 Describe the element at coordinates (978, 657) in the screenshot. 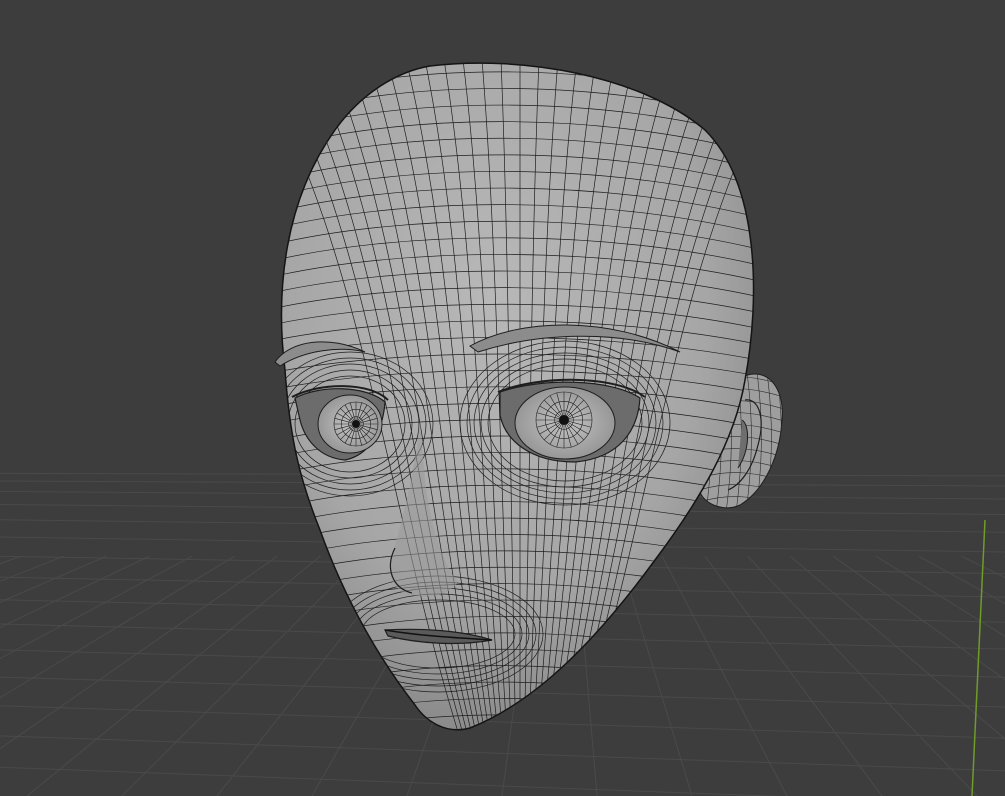

I see `y-axis-line` at that location.